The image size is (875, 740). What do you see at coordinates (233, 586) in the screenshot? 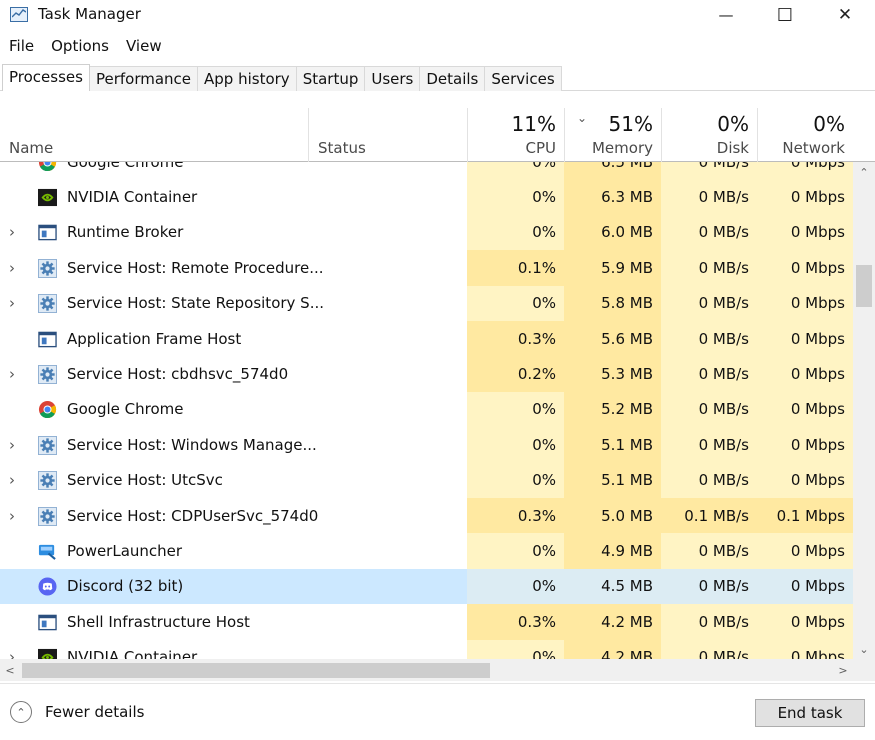
I see `process-name-cell: Discord (32 bit)` at bounding box center [233, 586].